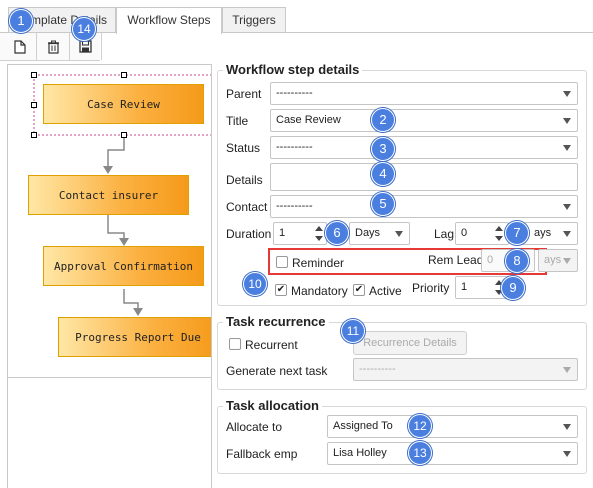 This screenshot has width=593, height=488. I want to click on allocate-to-value: Assigned To, so click(363, 426).